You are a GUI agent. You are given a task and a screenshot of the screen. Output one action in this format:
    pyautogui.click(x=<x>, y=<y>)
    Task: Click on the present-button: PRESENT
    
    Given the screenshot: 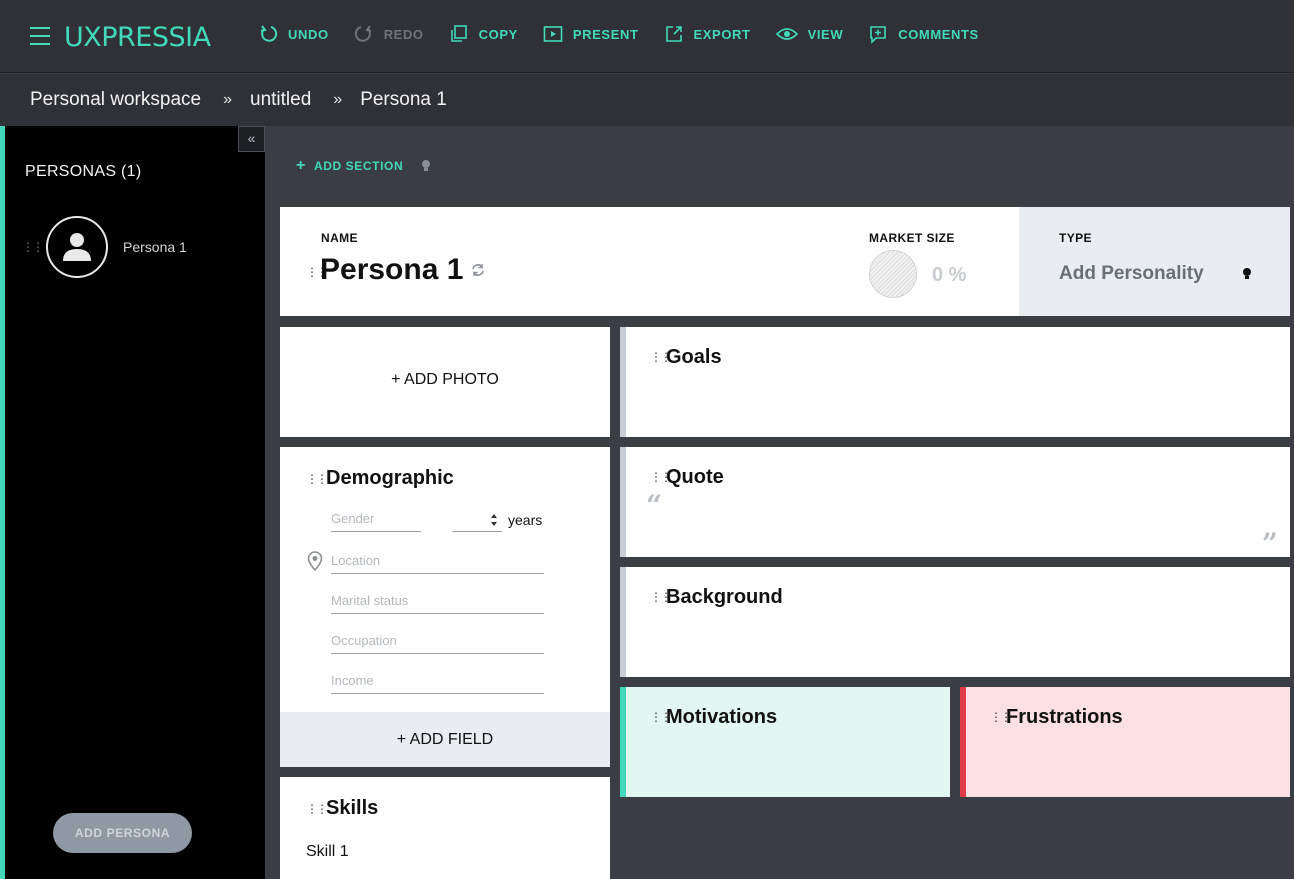 What is the action you would take?
    pyautogui.click(x=591, y=34)
    